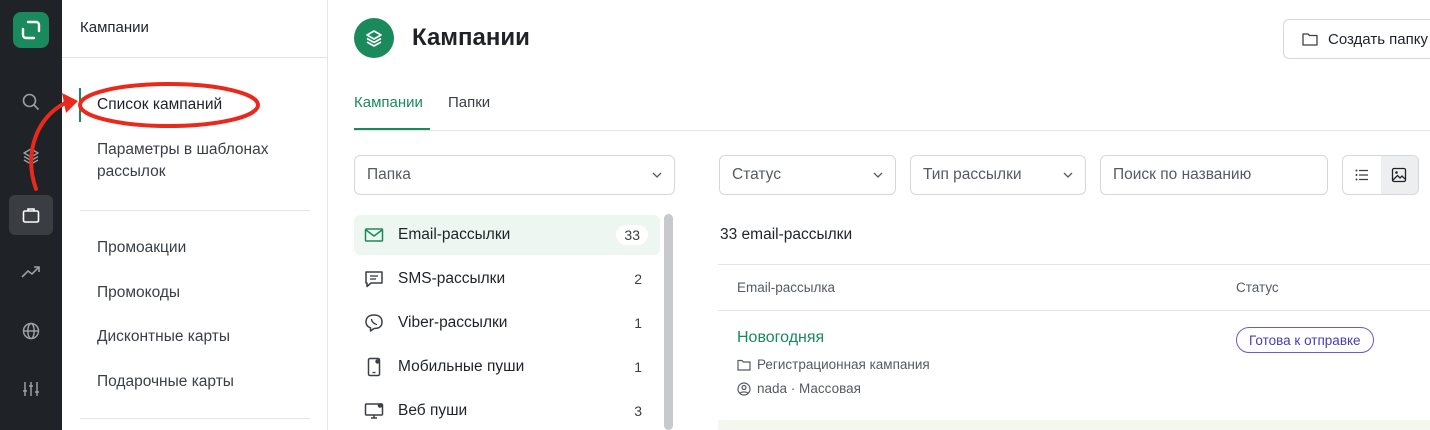 The image size is (1430, 430). I want to click on folder-item-label: SMS-рассылки, so click(452, 278).